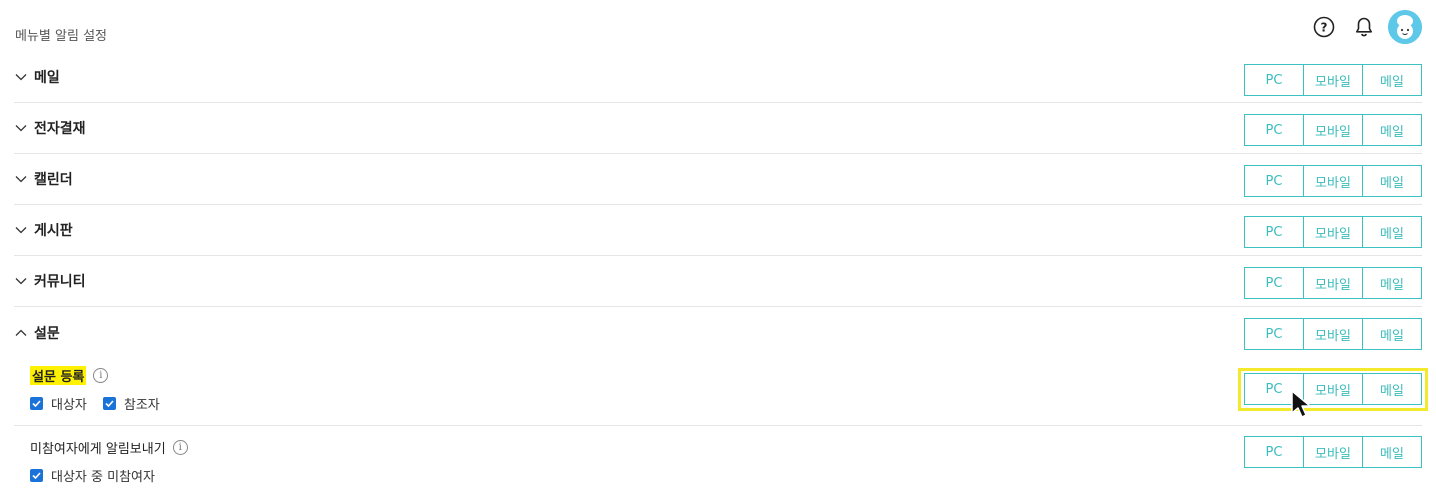 This screenshot has width=1436, height=489. Describe the element at coordinates (21, 333) in the screenshot. I see `chevron-up-icon` at that location.